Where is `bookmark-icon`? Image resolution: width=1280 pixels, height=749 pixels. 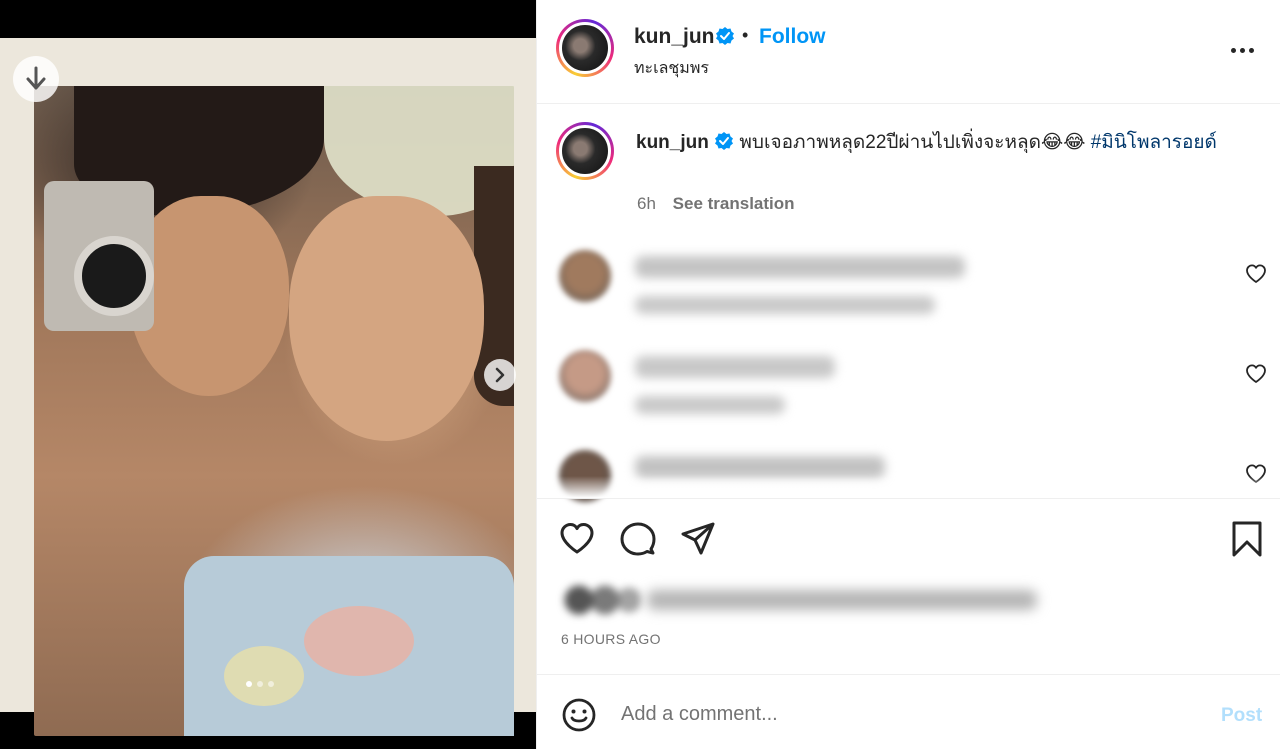 bookmark-icon is located at coordinates (1247, 539).